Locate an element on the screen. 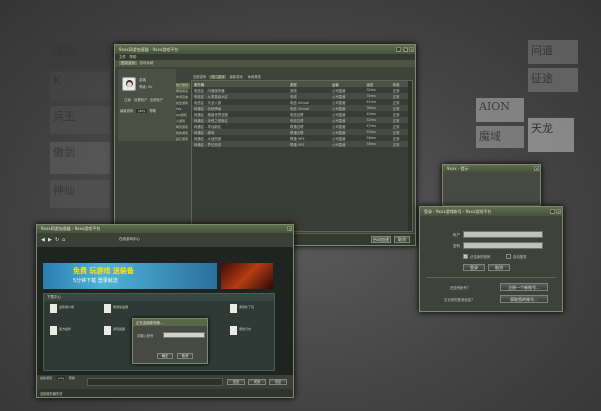 The height and width of the screenshot is (411, 601). category-item: 其它游戏 is located at coordinates (183, 140).